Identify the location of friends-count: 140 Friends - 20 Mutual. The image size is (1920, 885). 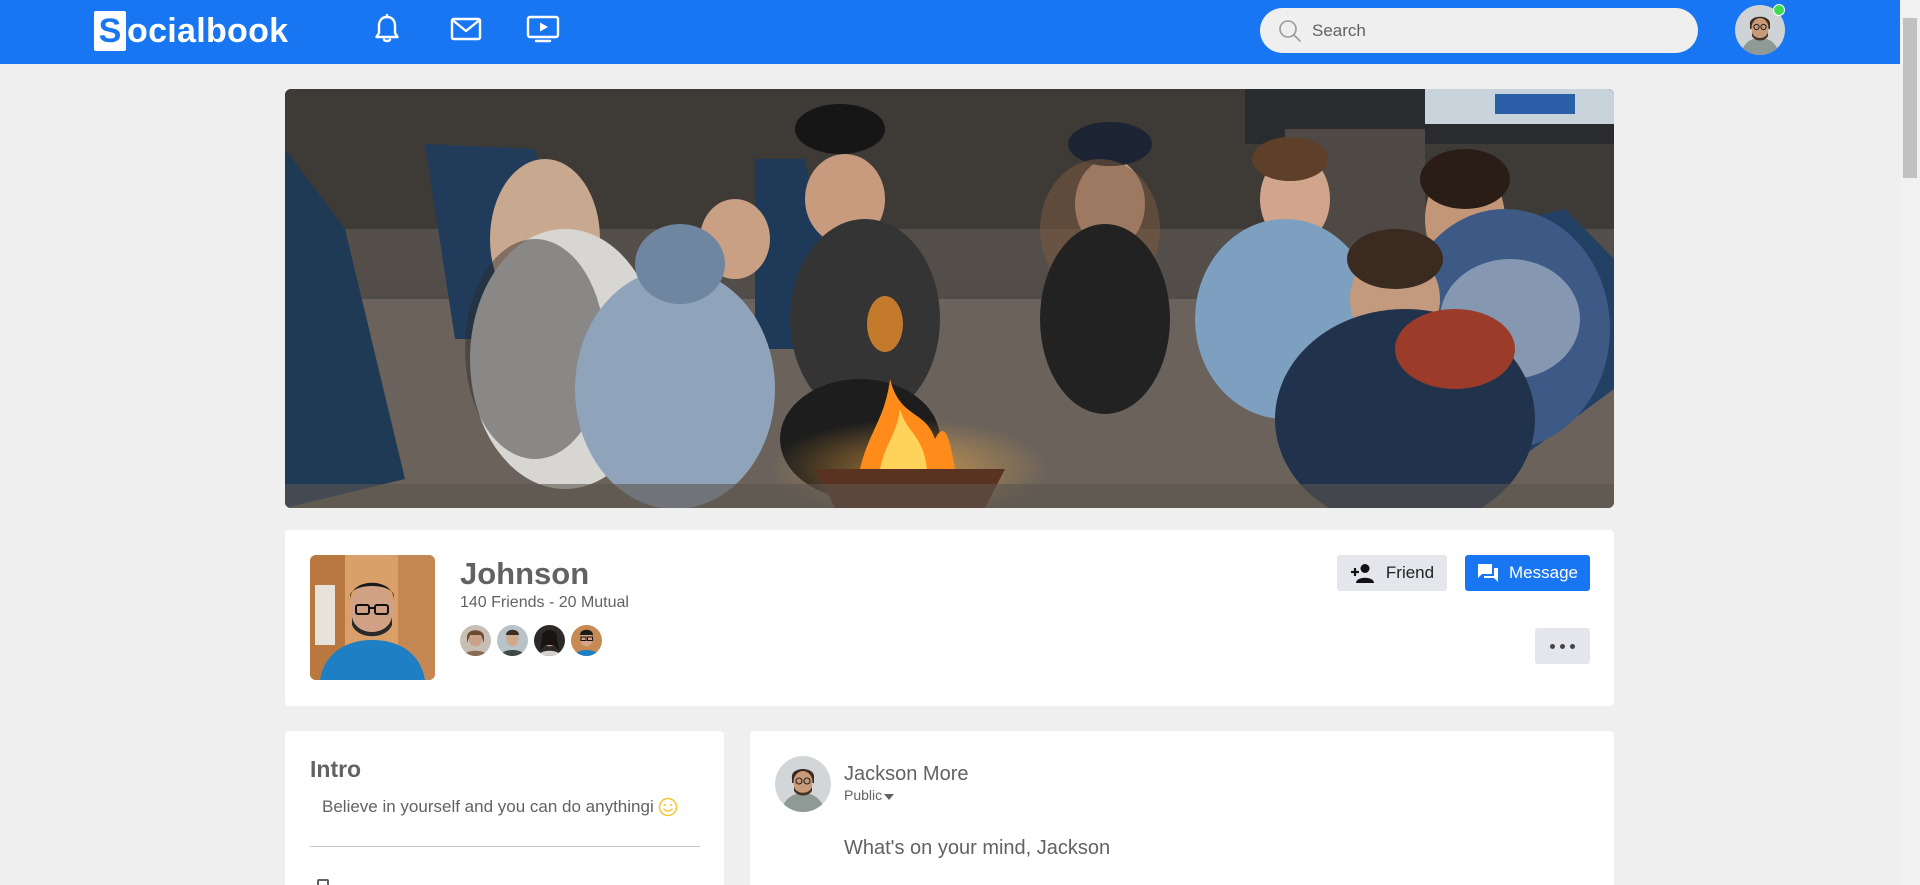
(544, 603).